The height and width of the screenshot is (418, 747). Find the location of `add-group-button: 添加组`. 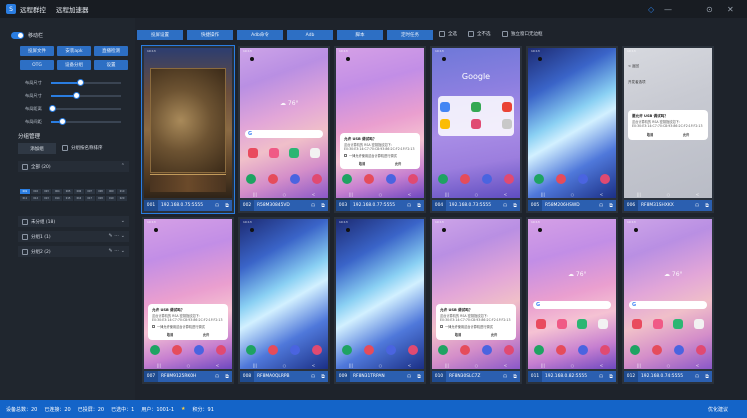

add-group-button: 添加组 is located at coordinates (37, 148).